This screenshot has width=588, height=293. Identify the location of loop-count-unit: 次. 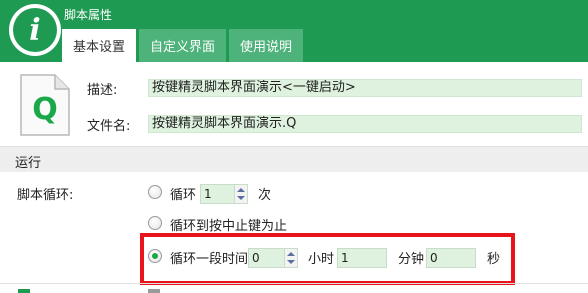
(265, 195).